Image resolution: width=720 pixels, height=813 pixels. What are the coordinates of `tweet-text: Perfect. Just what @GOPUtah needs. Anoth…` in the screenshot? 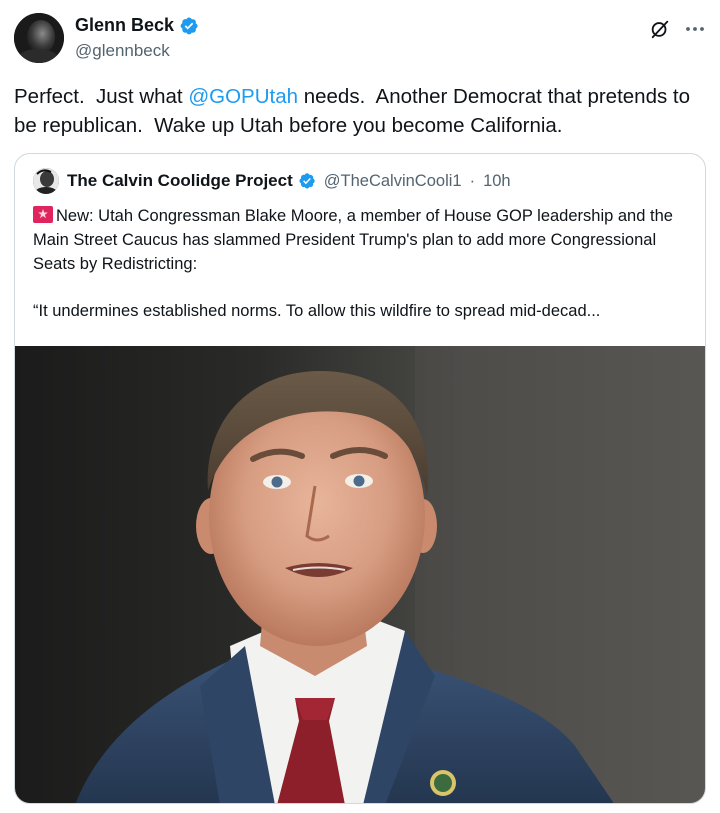 It's located at (362, 111).